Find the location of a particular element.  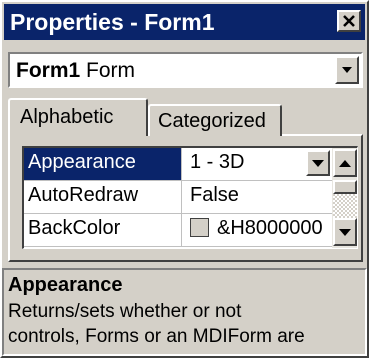

property-value-text: &H8000000 is located at coordinates (270, 228).